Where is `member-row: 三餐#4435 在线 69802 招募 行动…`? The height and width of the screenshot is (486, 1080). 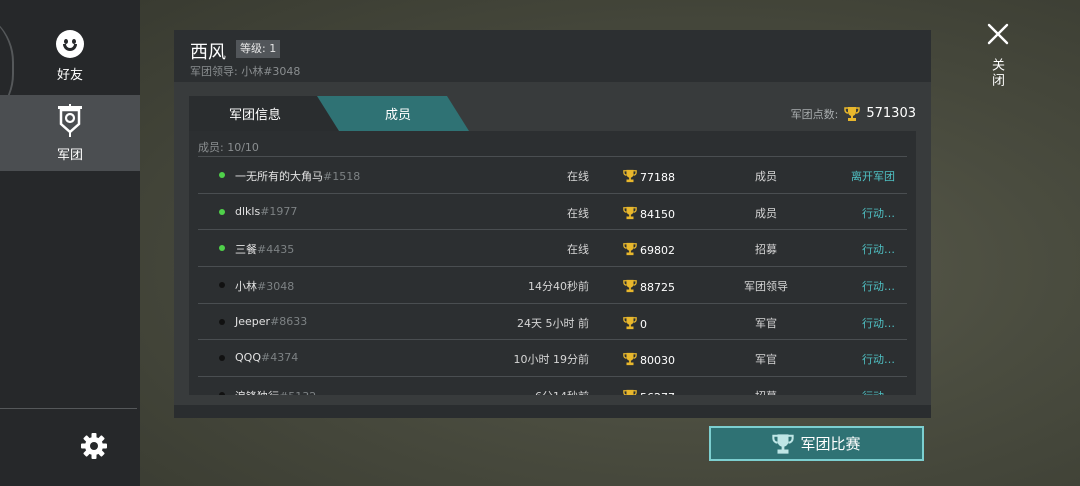
member-row: 三餐#4435 在线 69802 招募 行动… is located at coordinates (552, 247).